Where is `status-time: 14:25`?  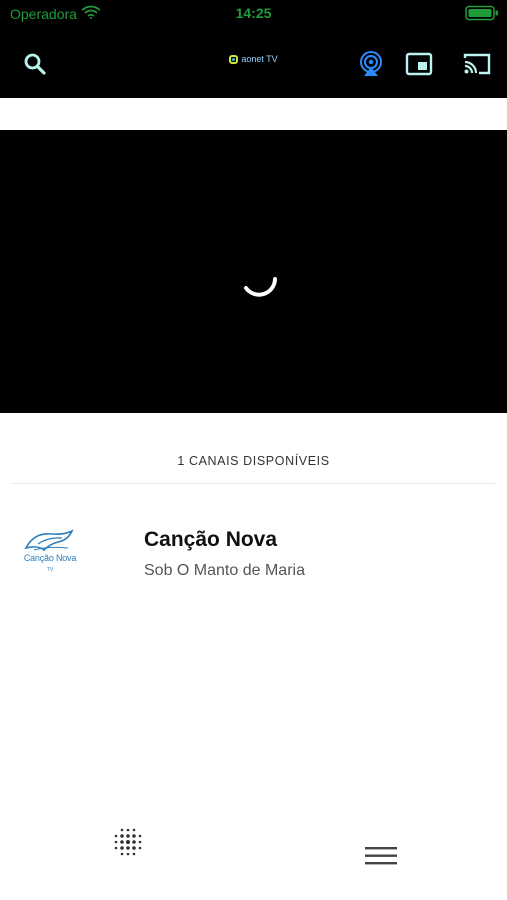 status-time: 14:25 is located at coordinates (253, 13).